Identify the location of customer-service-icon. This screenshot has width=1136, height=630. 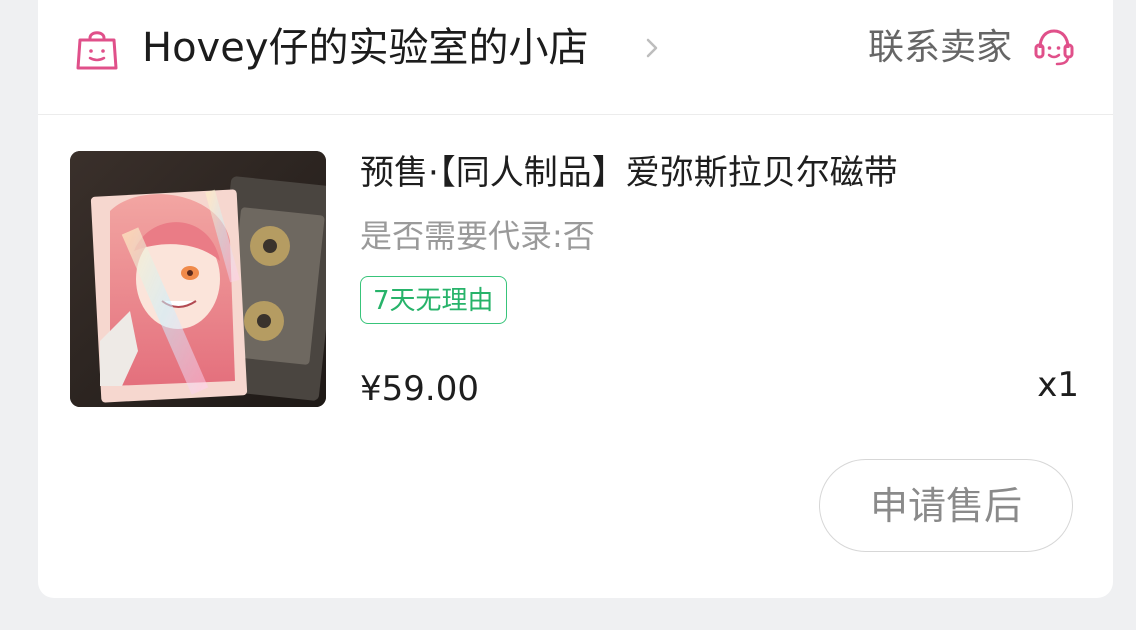
(1054, 47).